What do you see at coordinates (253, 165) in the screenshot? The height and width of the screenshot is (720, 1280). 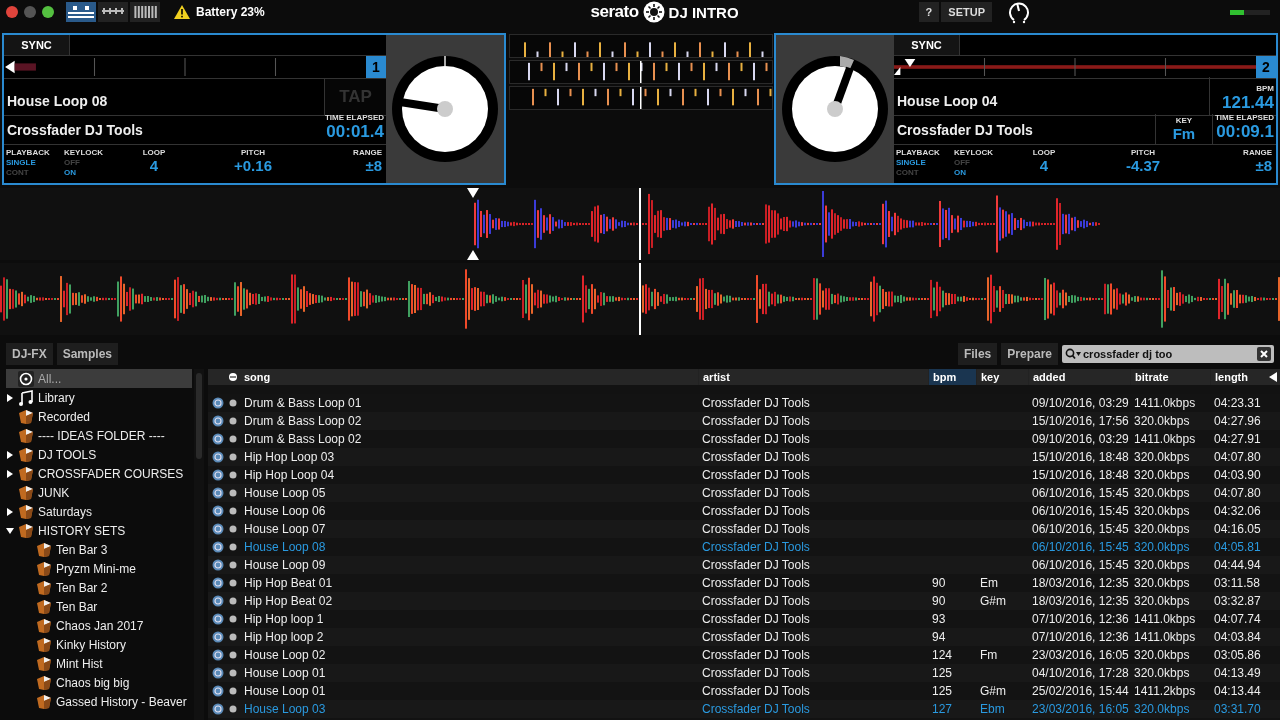 I see `pitch-value: +0.16` at bounding box center [253, 165].